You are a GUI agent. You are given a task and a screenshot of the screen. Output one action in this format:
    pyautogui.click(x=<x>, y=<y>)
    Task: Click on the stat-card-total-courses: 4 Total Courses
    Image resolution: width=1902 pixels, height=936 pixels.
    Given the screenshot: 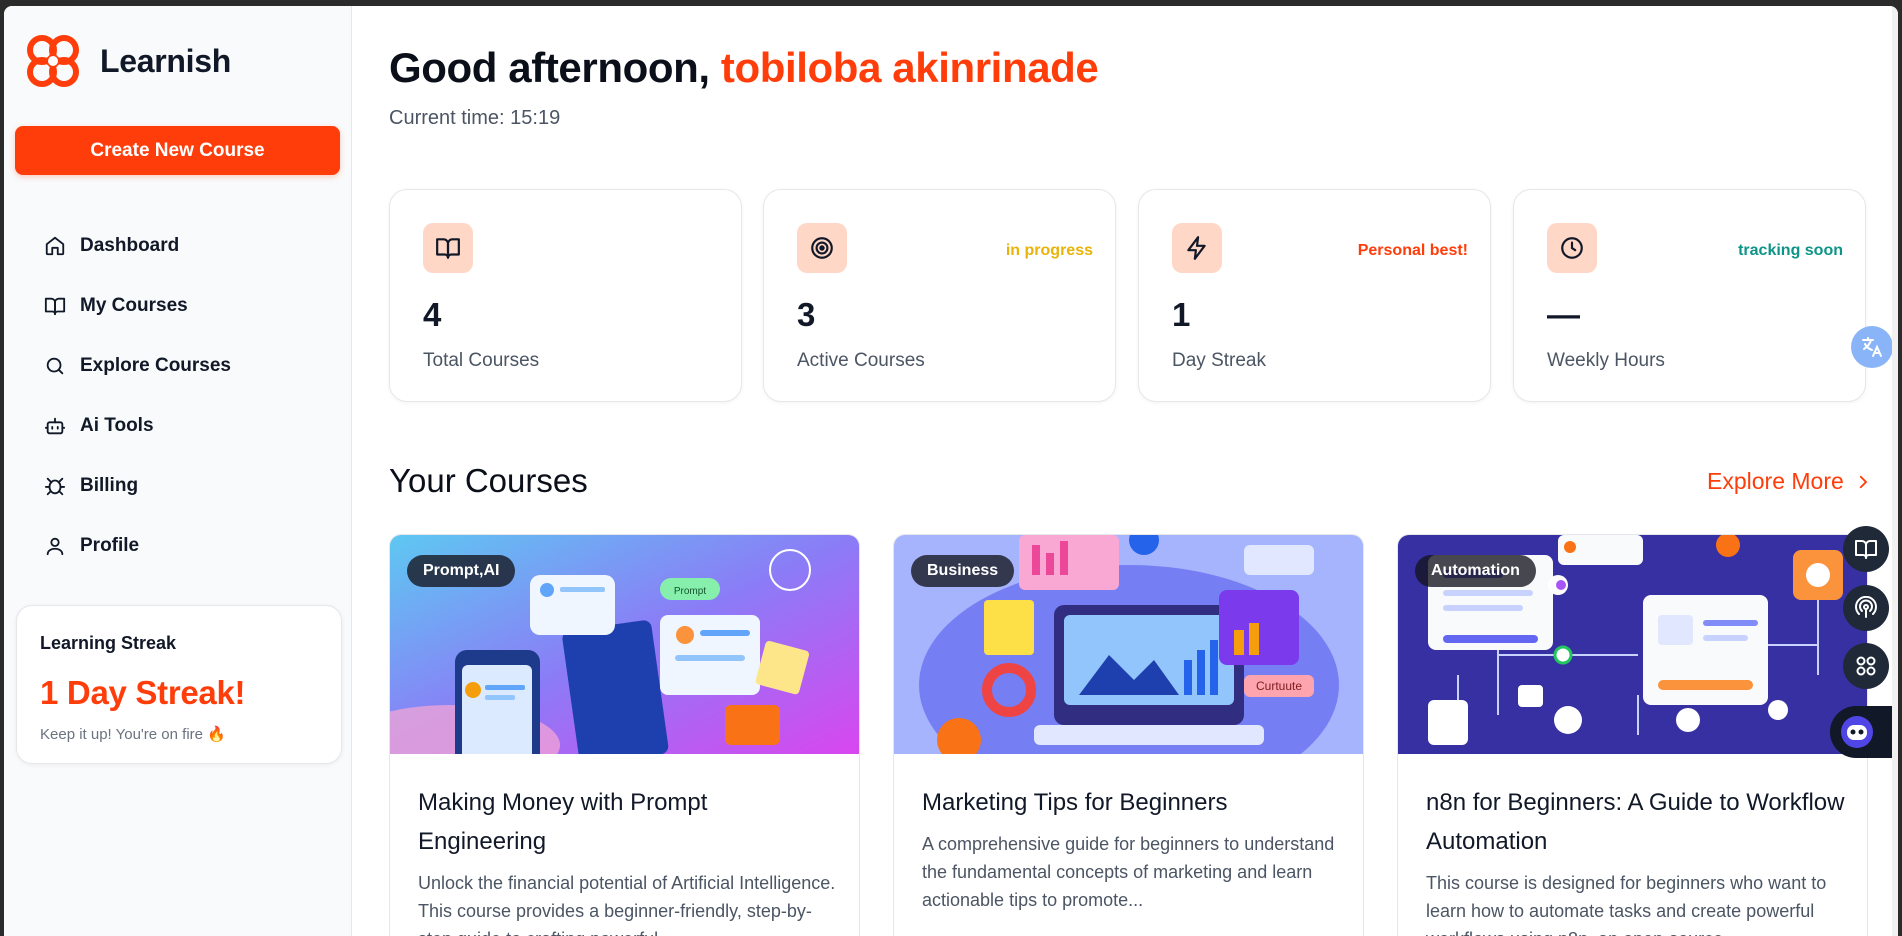 What is the action you would take?
    pyautogui.click(x=565, y=295)
    